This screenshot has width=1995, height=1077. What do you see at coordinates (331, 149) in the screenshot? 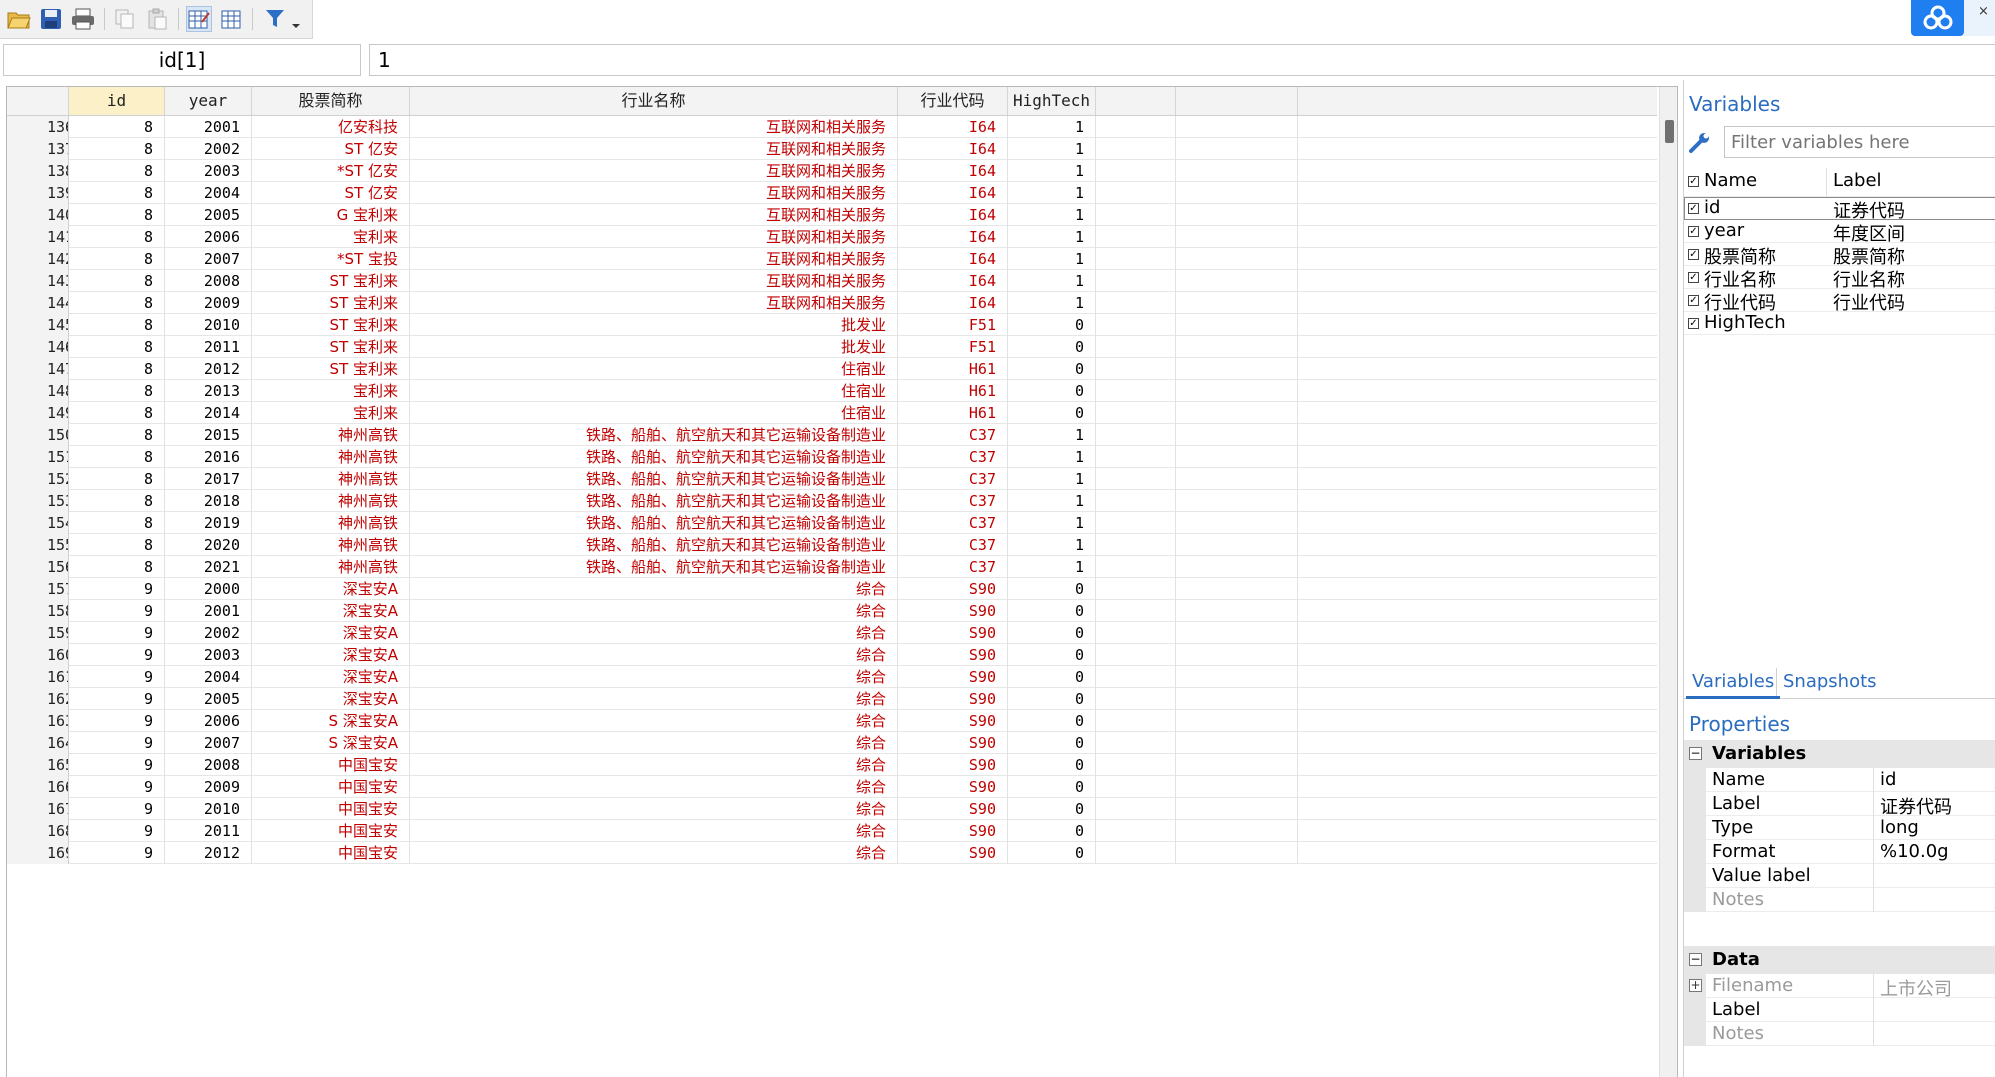
I see `cell-stock-name: ST 亿安` at bounding box center [331, 149].